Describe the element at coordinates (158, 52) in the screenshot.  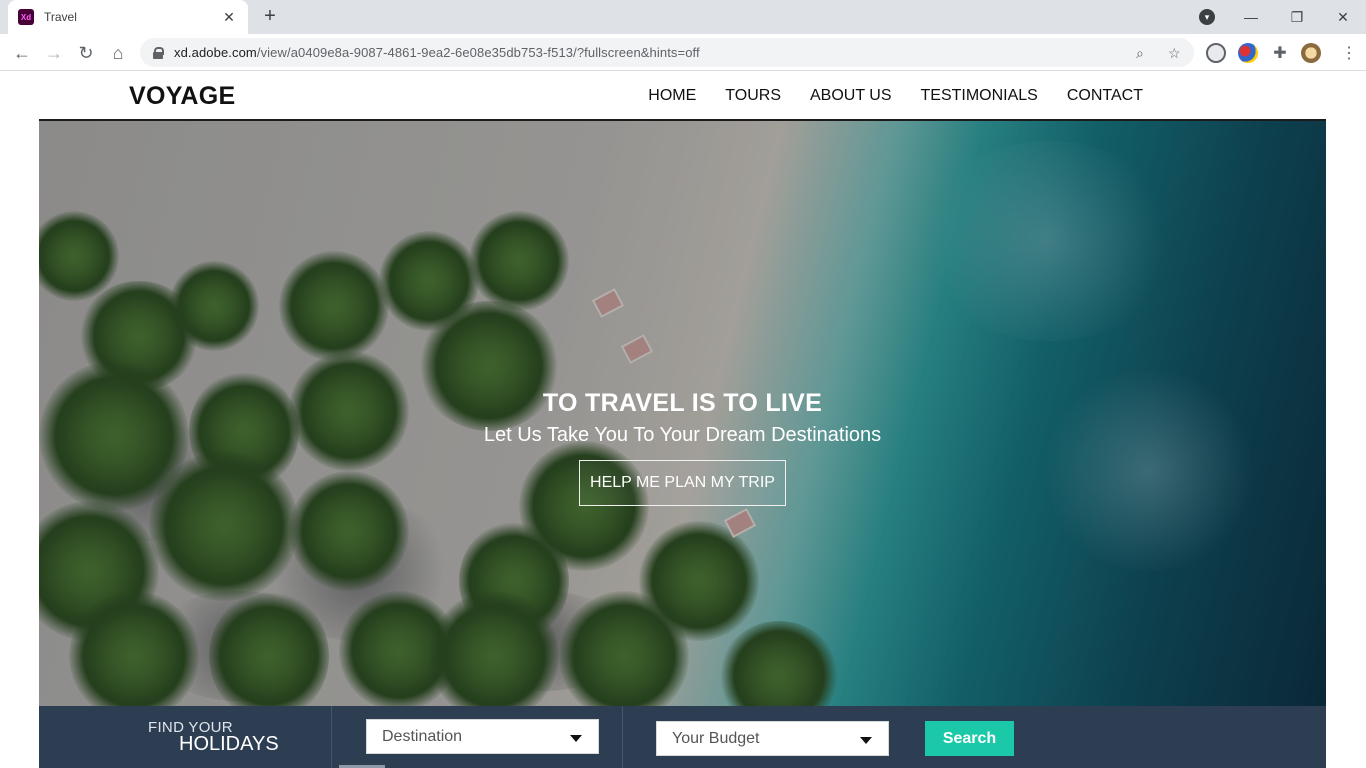
I see `lock-icon` at that location.